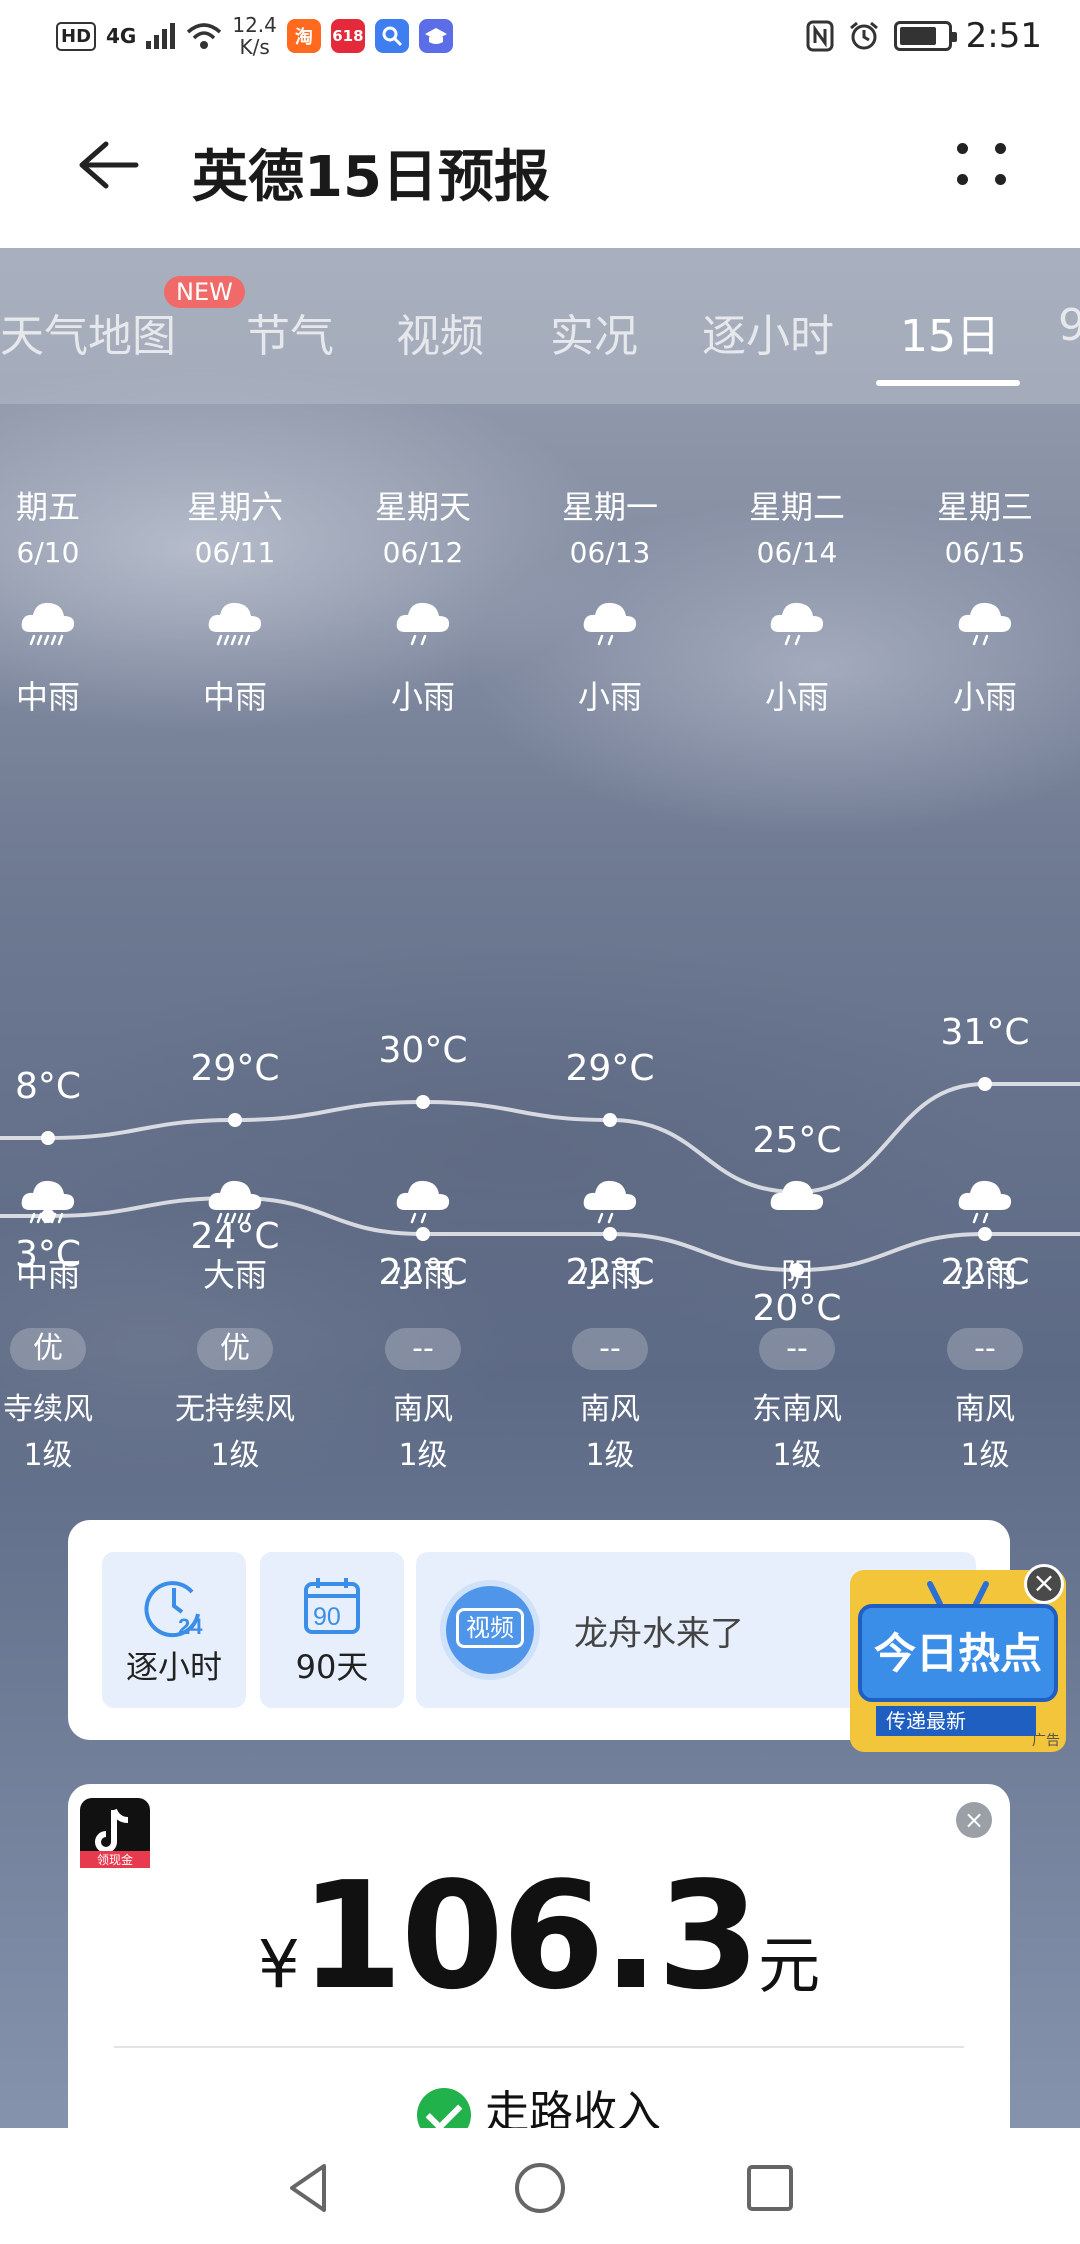  What do you see at coordinates (797, 1409) in the screenshot?
I see `wind-direction: 东南风` at bounding box center [797, 1409].